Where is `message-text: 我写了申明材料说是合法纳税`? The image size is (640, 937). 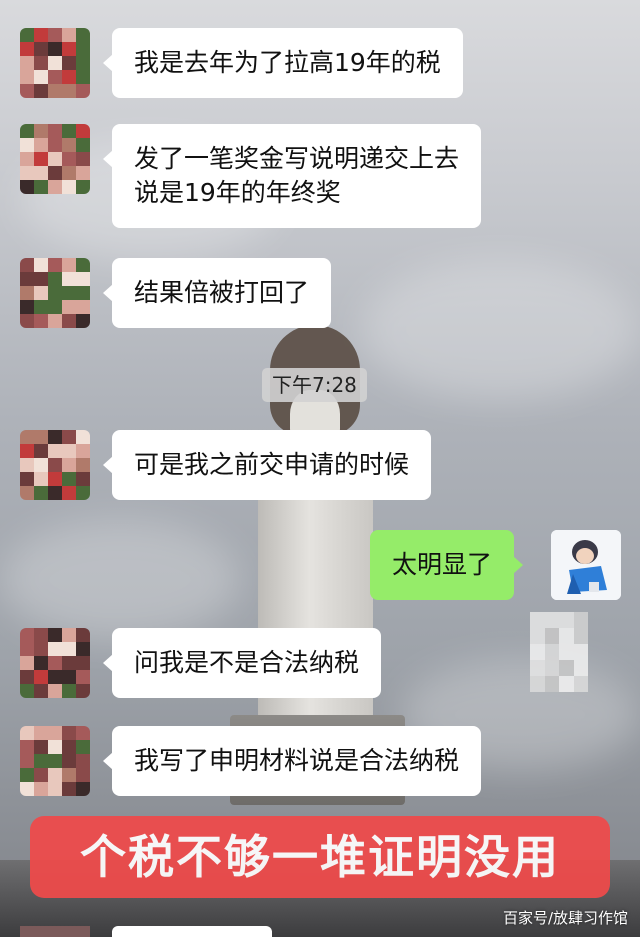
message-text: 我写了申明材料说是合法纳税 is located at coordinates (297, 760).